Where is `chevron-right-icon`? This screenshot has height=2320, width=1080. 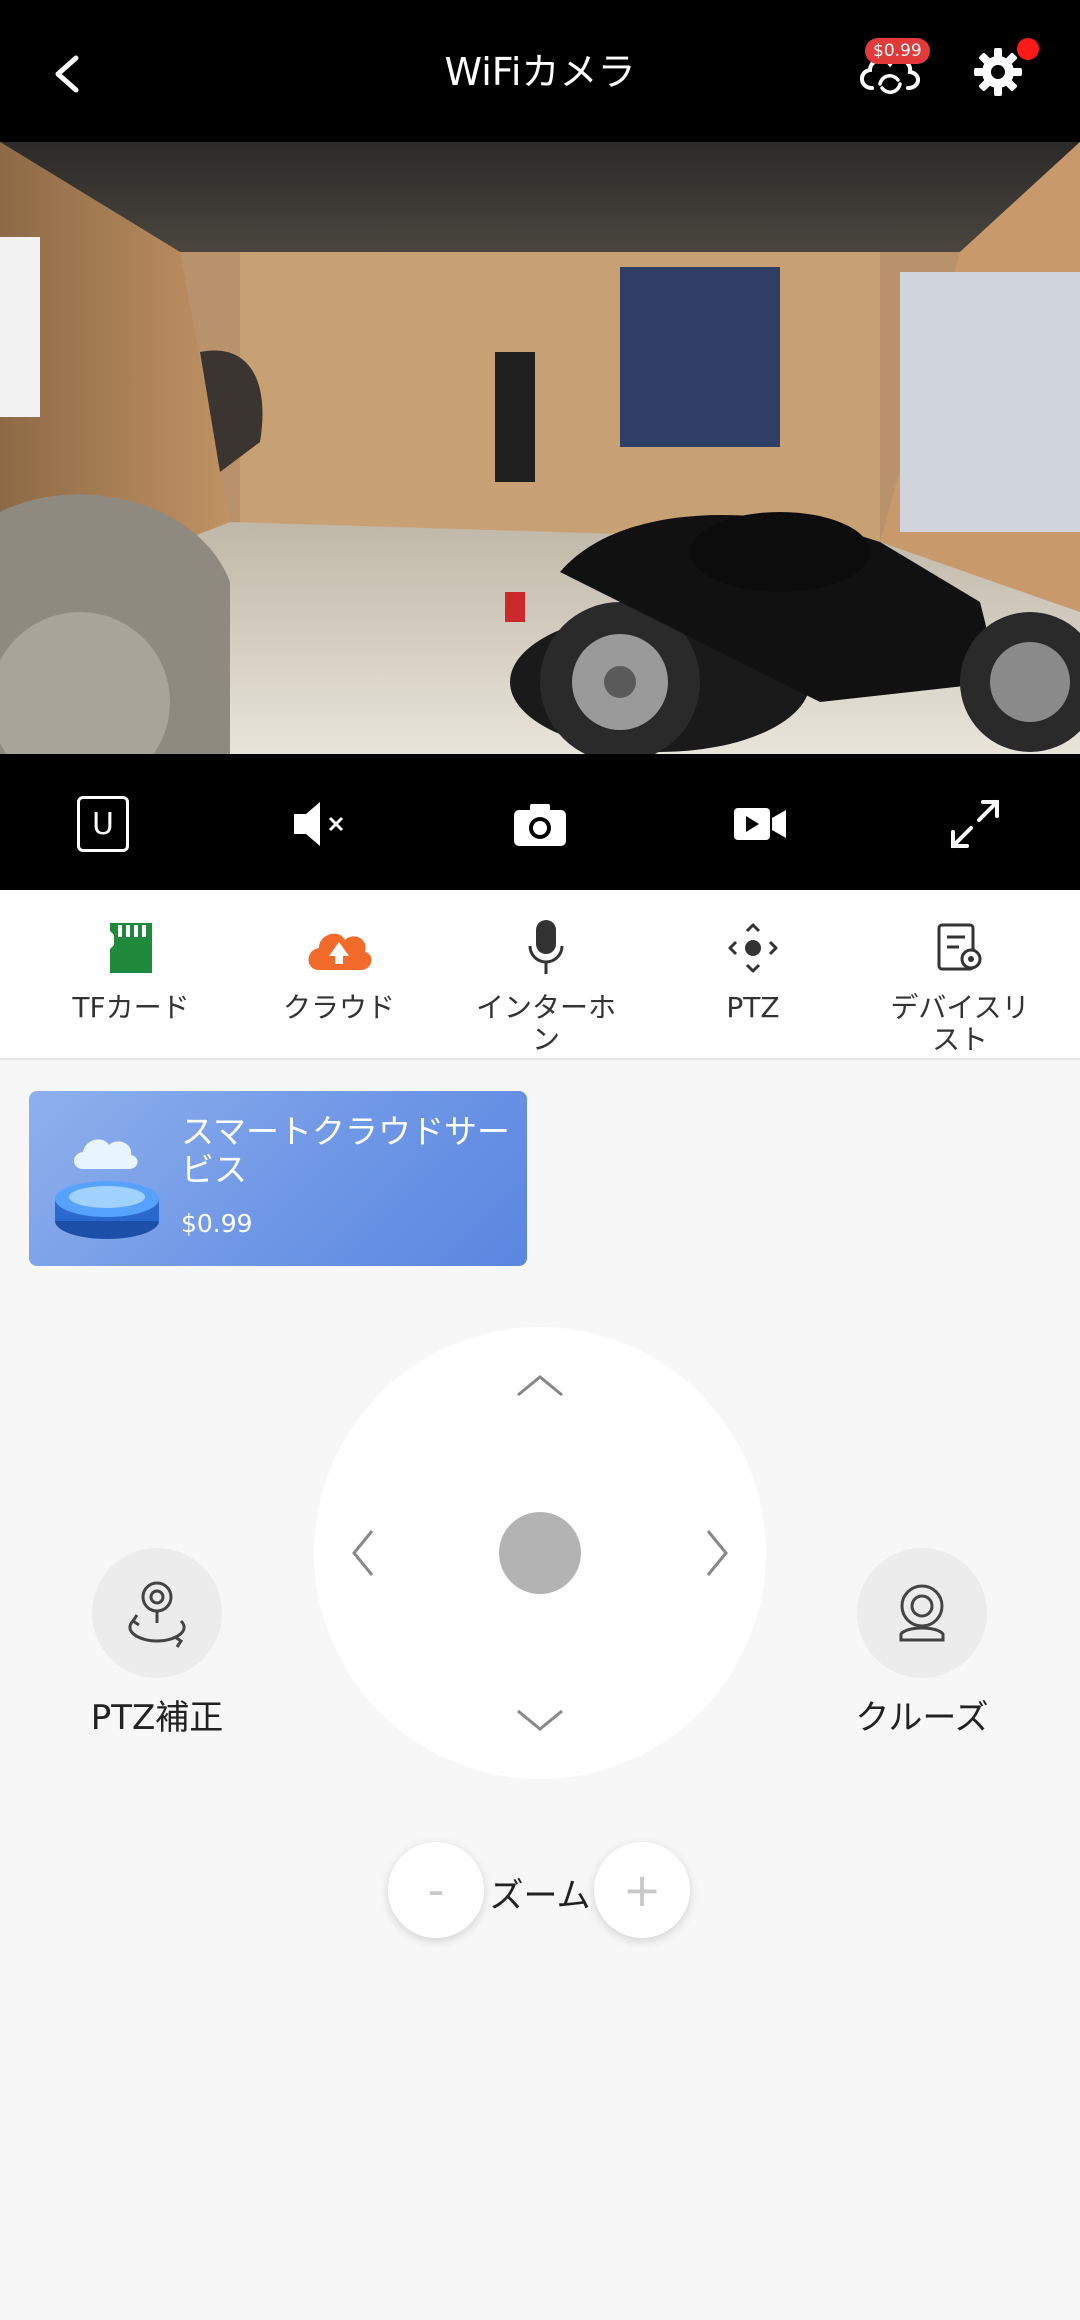
chevron-right-icon is located at coordinates (717, 1553).